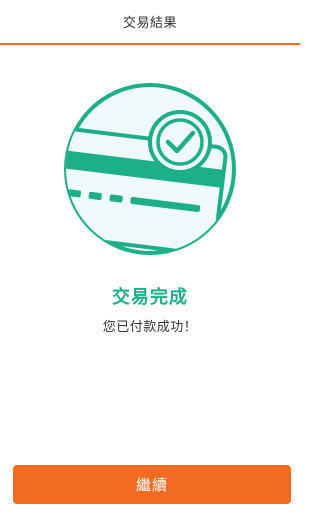 The width and height of the screenshot is (320, 516). I want to click on continue-button: 繼續, so click(152, 484).